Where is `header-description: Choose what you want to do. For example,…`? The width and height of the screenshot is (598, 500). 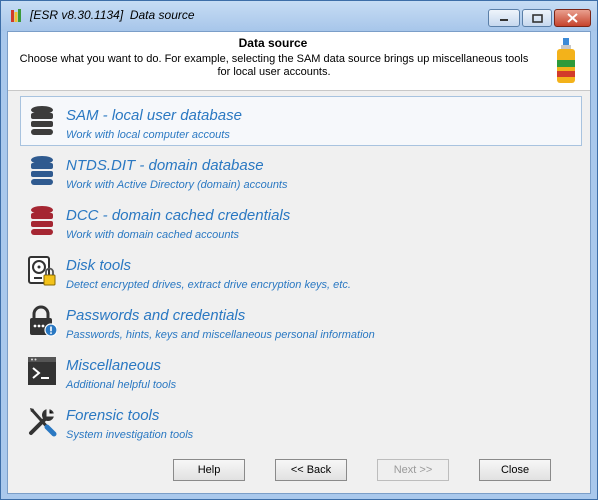
header-description: Choose what you want to do. For example,… is located at coordinates (274, 65).